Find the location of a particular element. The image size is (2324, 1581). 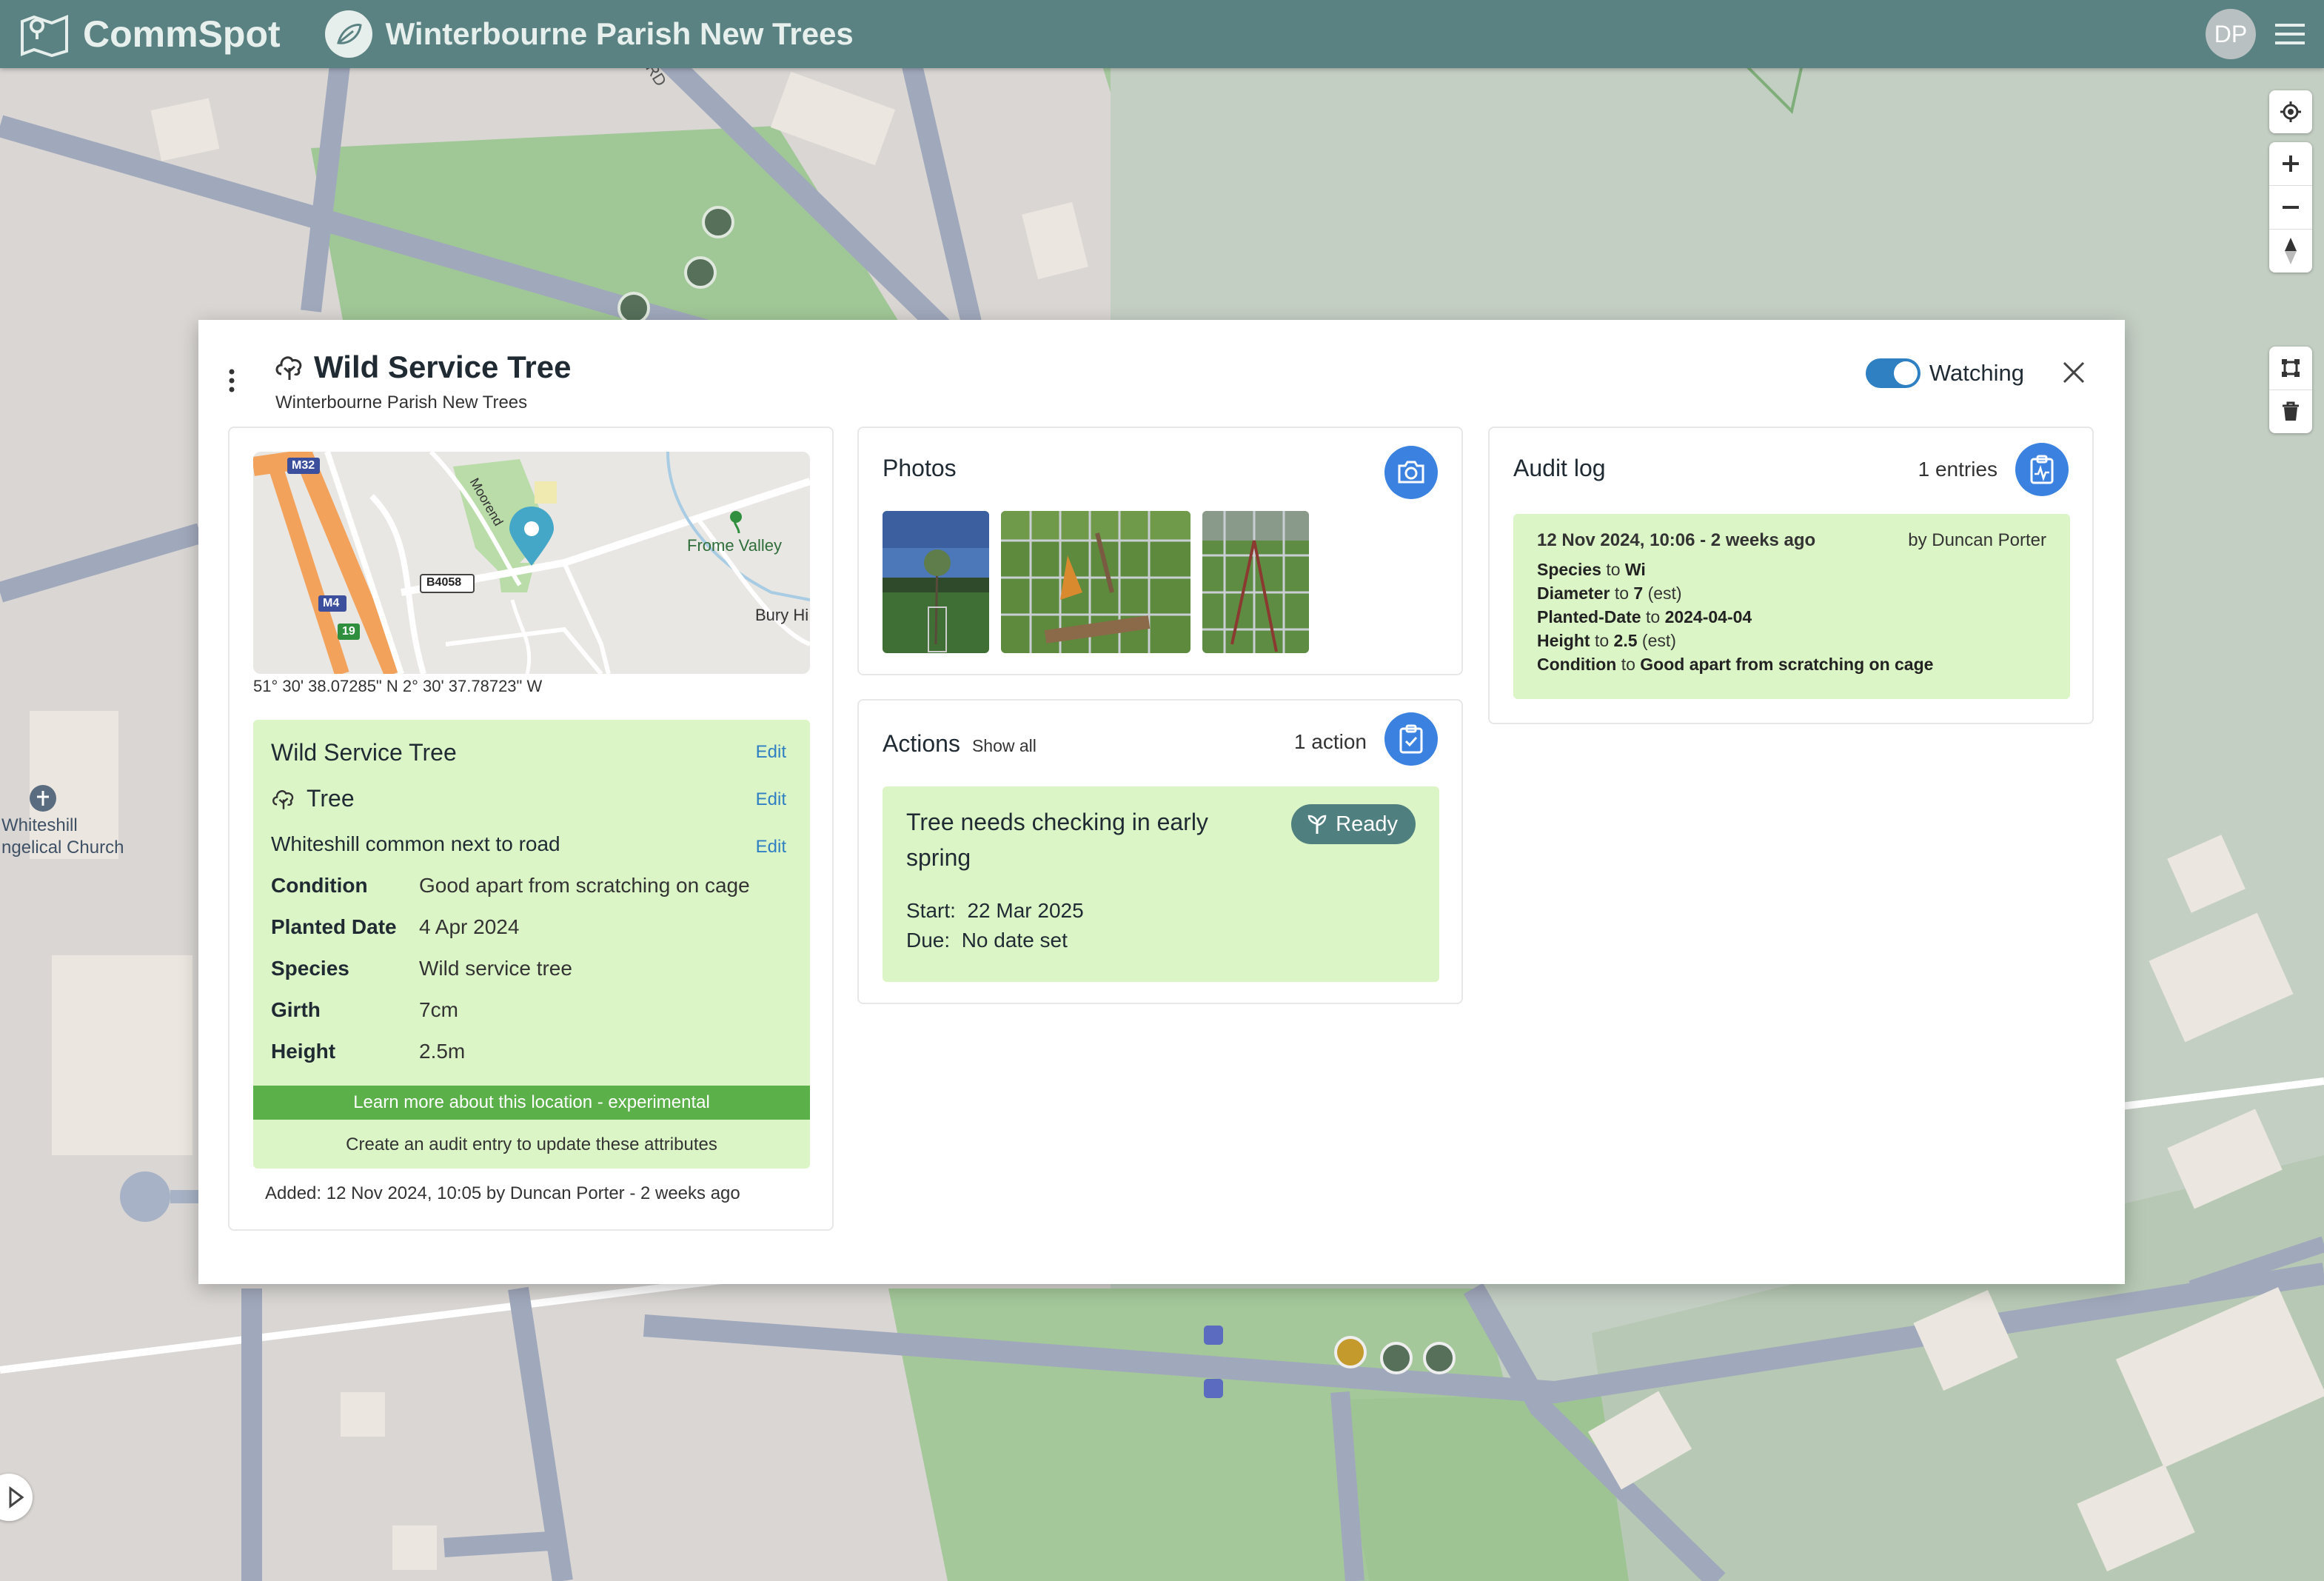

add-action-button is located at coordinates (1411, 739).